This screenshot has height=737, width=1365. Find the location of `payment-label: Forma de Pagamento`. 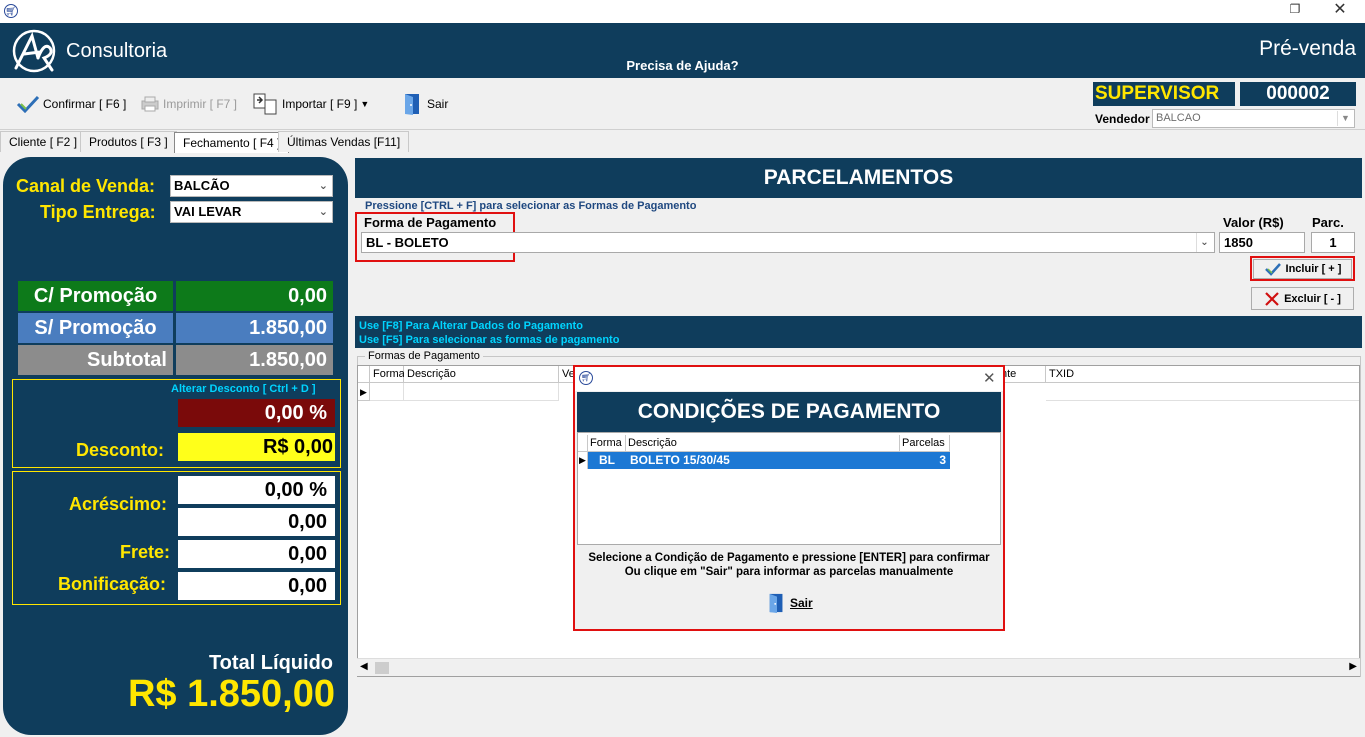

payment-label: Forma de Pagamento is located at coordinates (430, 222).